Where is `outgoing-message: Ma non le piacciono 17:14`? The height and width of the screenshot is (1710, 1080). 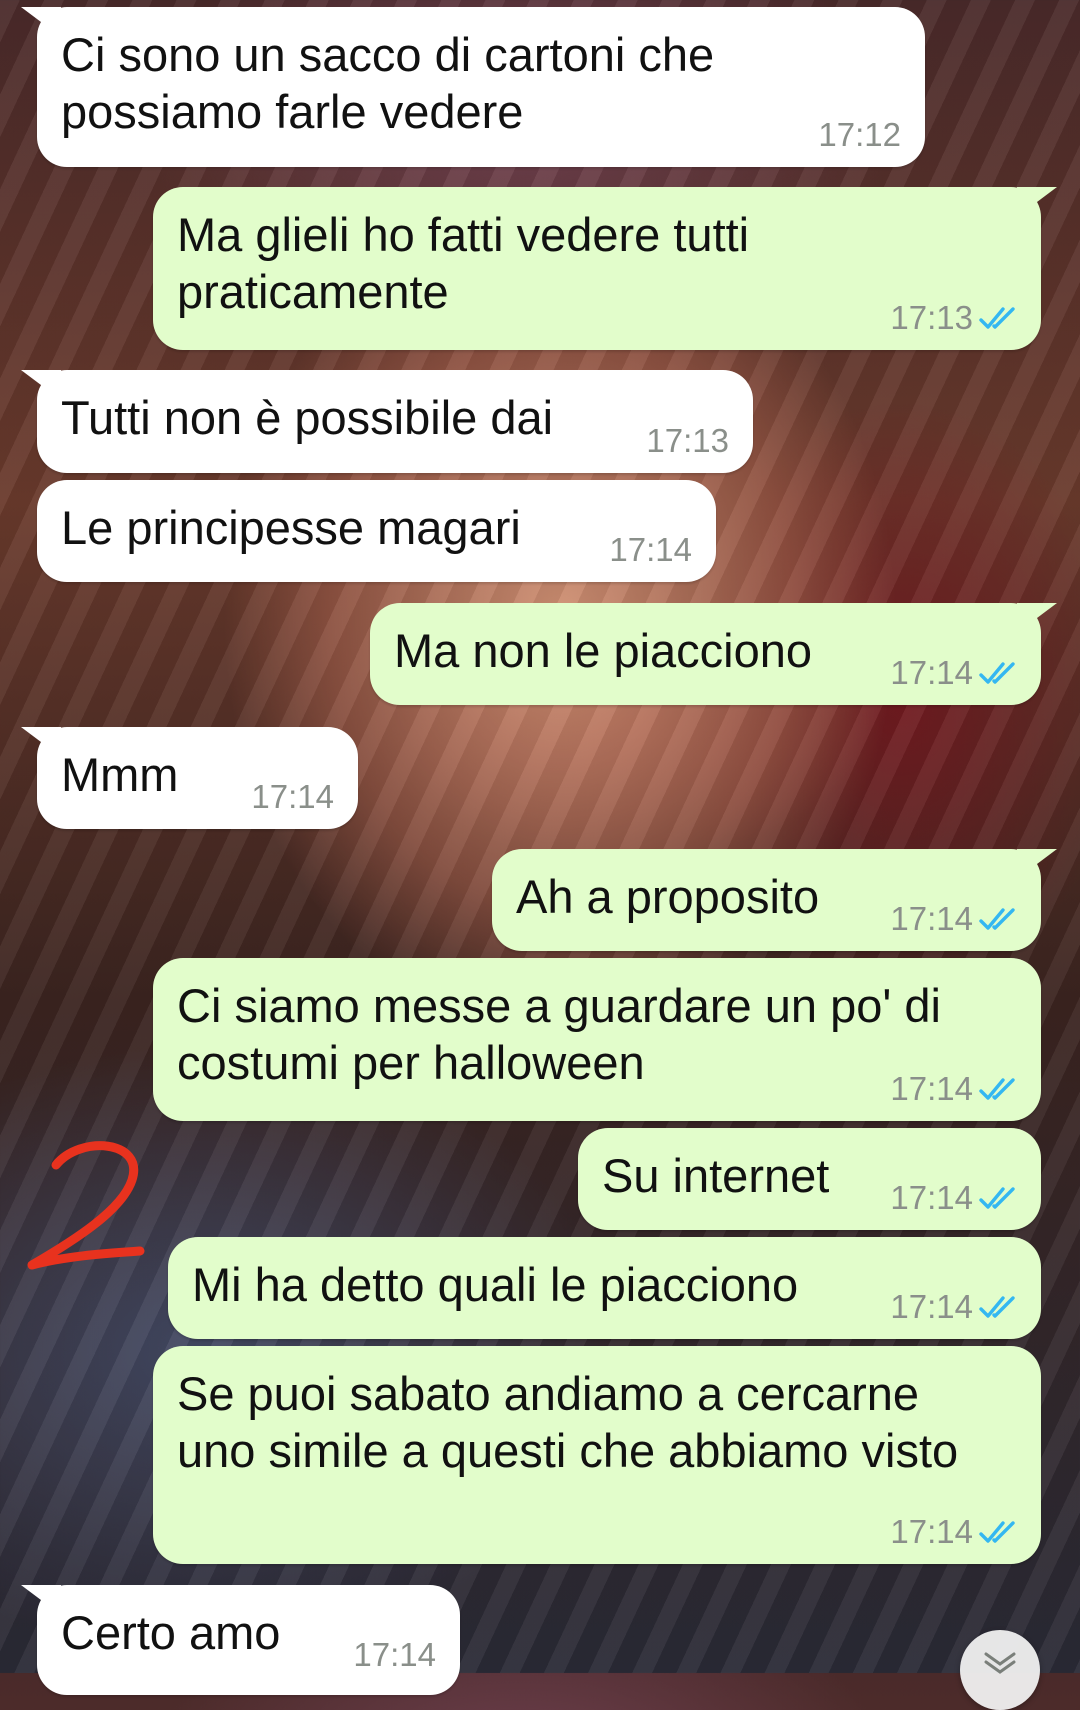
outgoing-message: Ma non le piacciono 17:14 is located at coordinates (713, 654).